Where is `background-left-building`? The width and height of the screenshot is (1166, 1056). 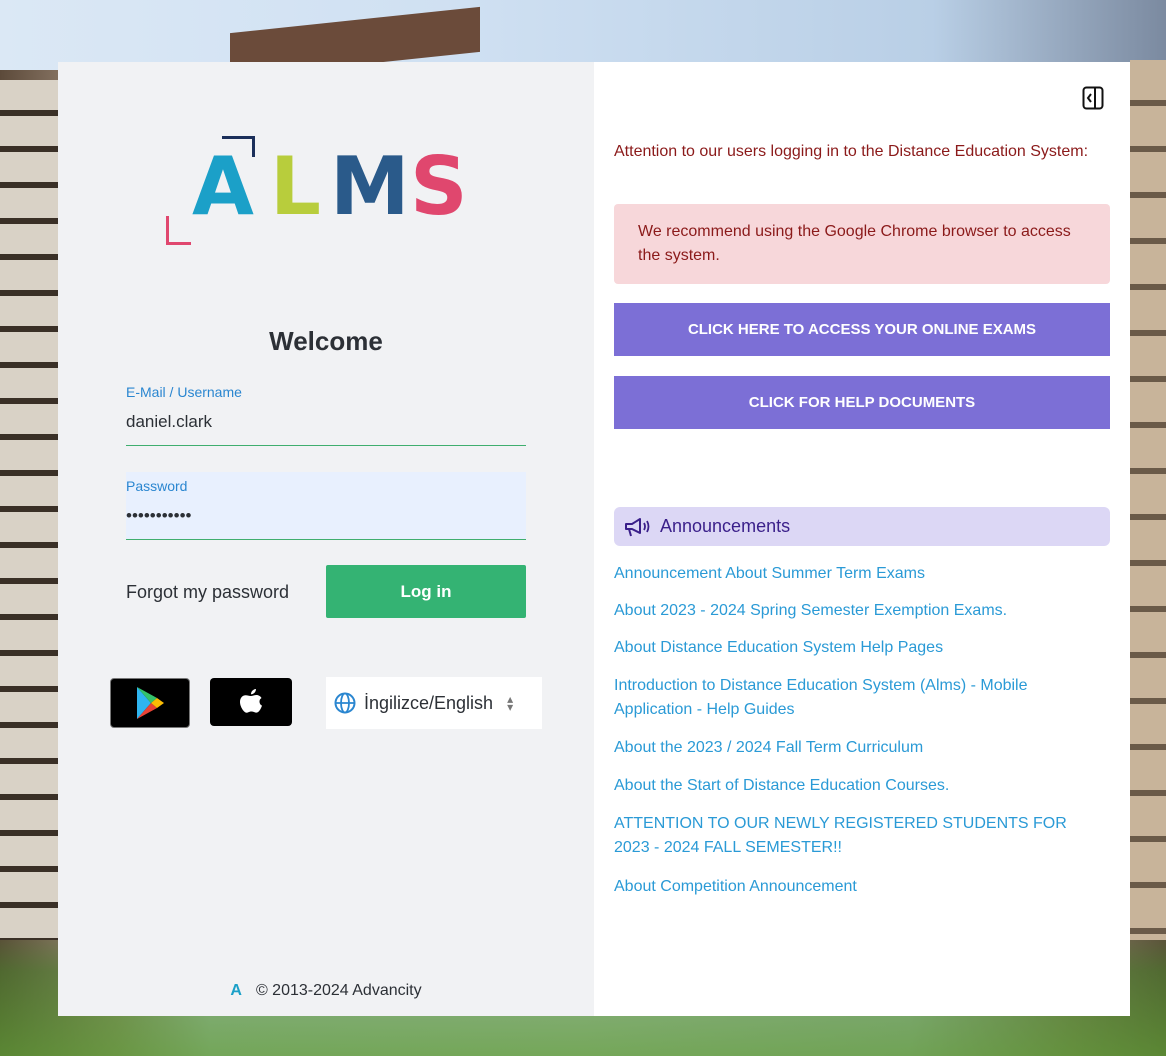 background-left-building is located at coordinates (30, 510).